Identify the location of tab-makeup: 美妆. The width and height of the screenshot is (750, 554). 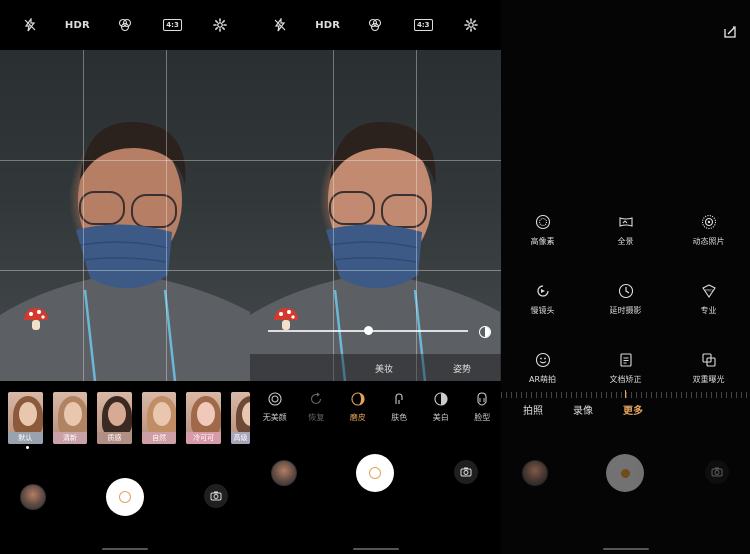
(384, 368).